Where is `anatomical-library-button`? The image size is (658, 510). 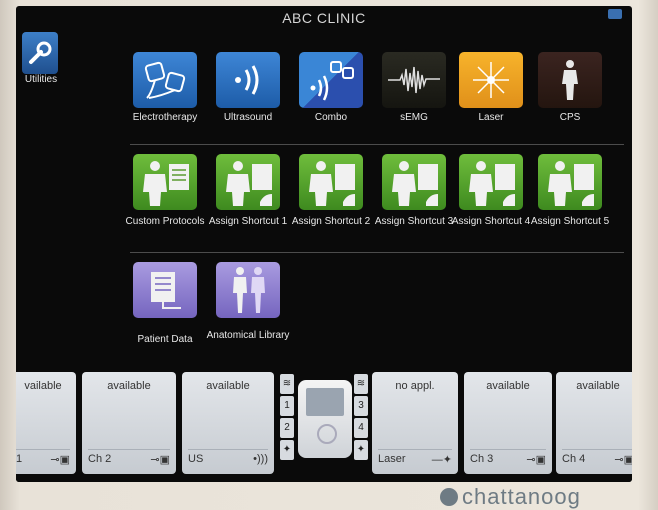 anatomical-library-button is located at coordinates (248, 290).